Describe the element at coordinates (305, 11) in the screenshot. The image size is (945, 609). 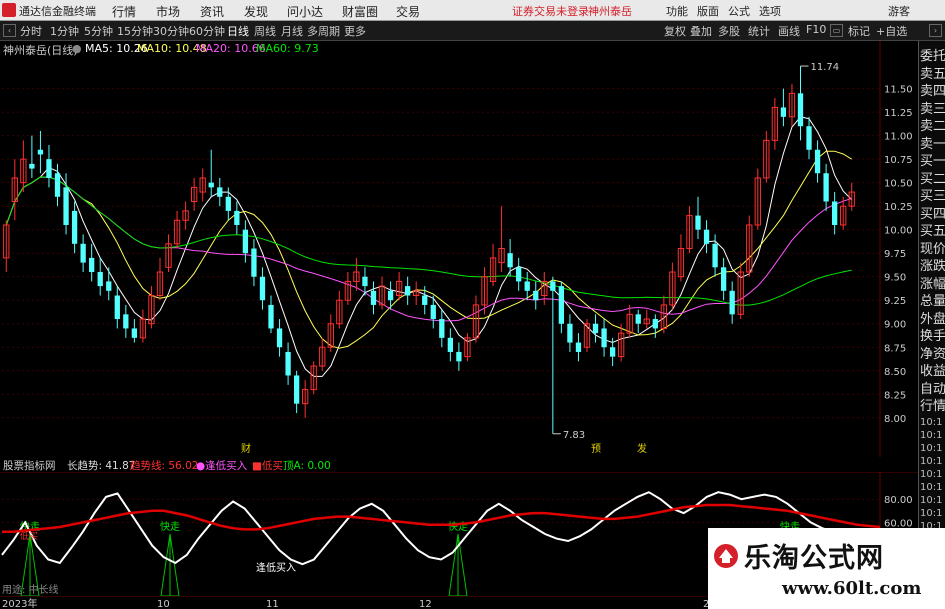
I see `menu-item-ask-xiaoda: 问小达` at that location.